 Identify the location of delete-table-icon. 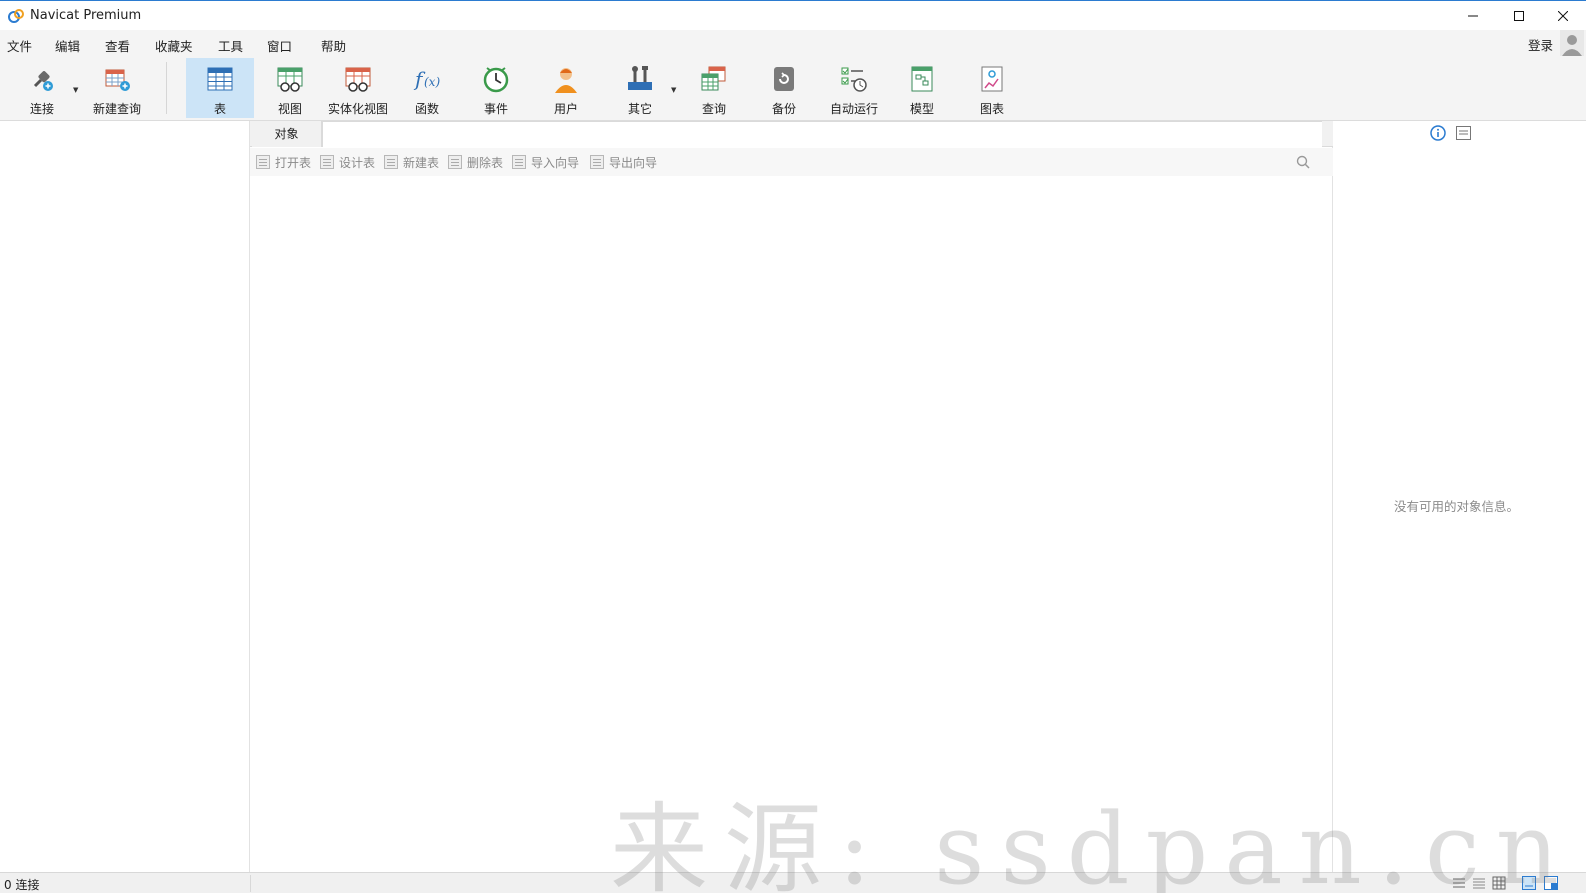
(455, 162).